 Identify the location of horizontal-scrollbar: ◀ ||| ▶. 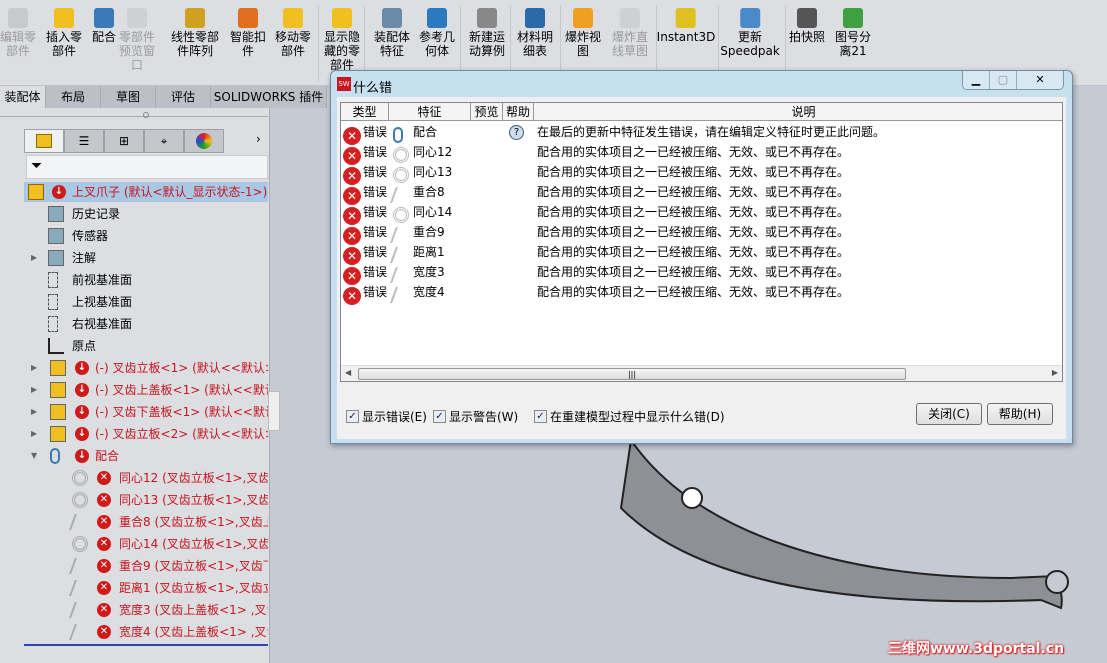
(701, 373).